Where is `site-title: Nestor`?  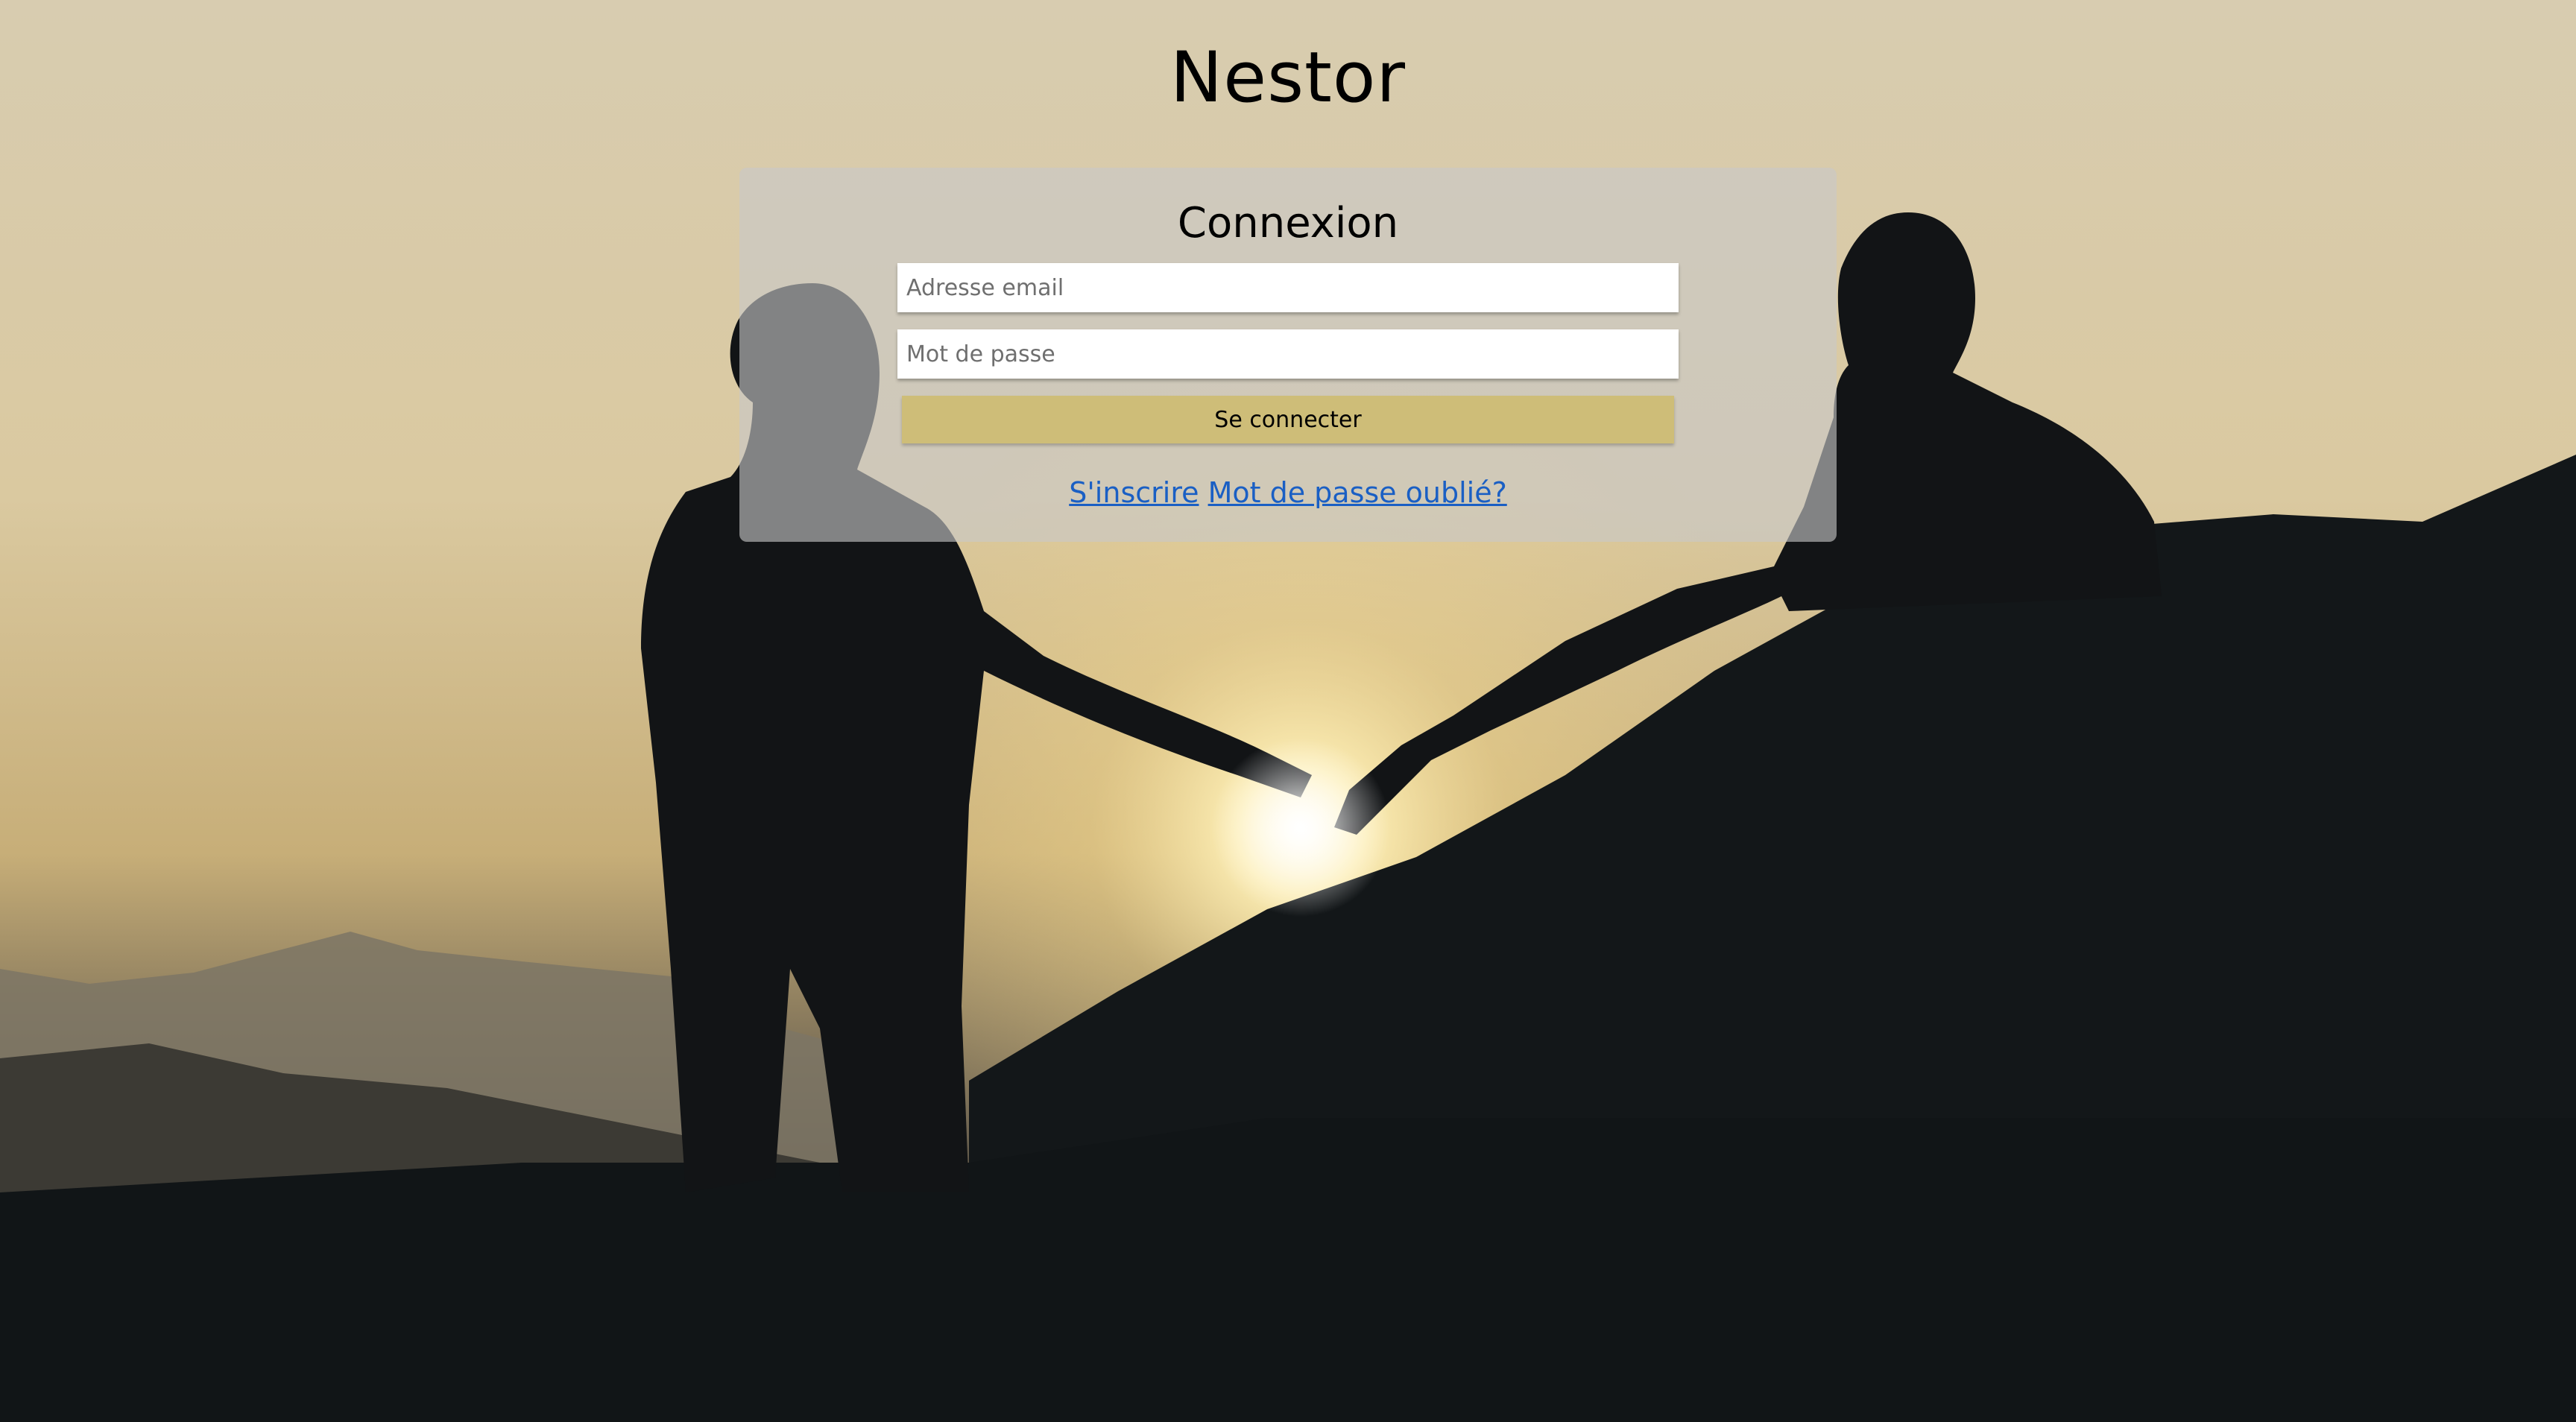 site-title: Nestor is located at coordinates (1288, 77).